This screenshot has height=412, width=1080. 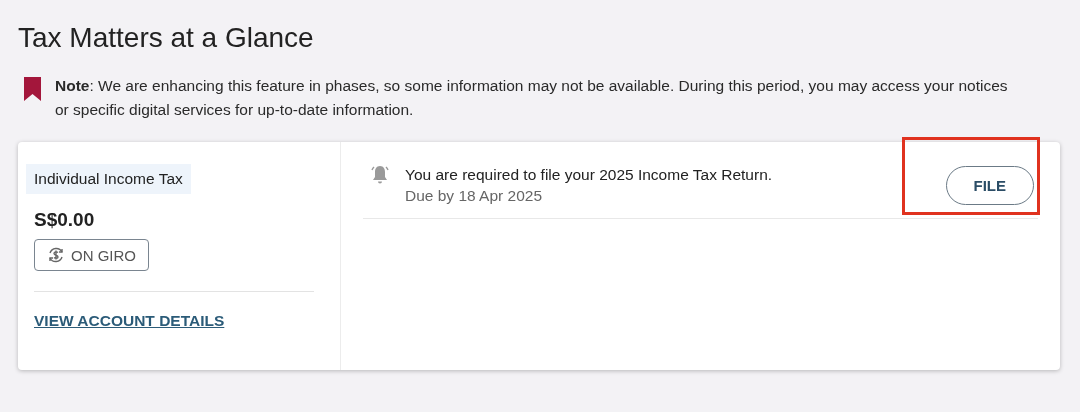 What do you see at coordinates (64, 220) in the screenshot?
I see `amount: S$0.00` at bounding box center [64, 220].